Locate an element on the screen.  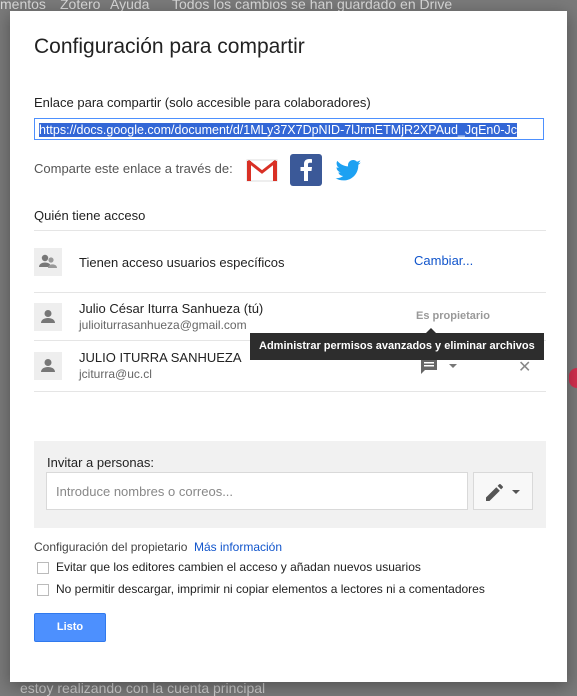
access-section-label: Quién tiene acceso is located at coordinates (90, 215).